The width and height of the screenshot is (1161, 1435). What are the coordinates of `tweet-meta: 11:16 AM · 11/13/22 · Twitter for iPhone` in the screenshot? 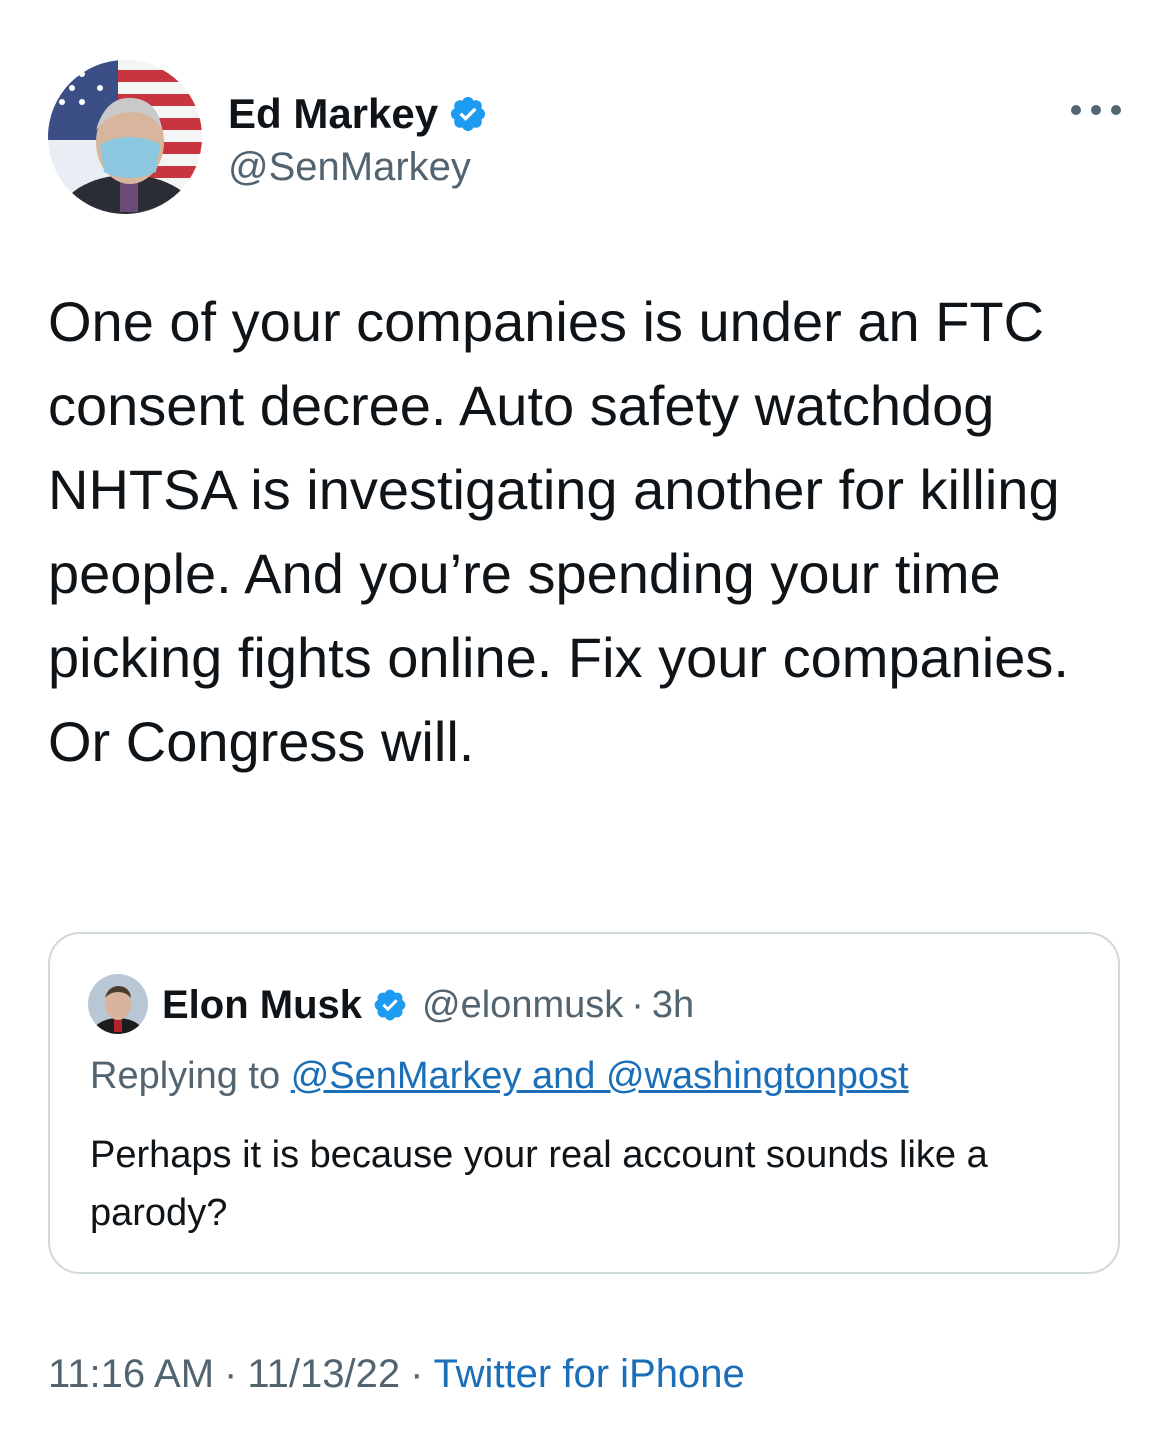 It's located at (396, 1374).